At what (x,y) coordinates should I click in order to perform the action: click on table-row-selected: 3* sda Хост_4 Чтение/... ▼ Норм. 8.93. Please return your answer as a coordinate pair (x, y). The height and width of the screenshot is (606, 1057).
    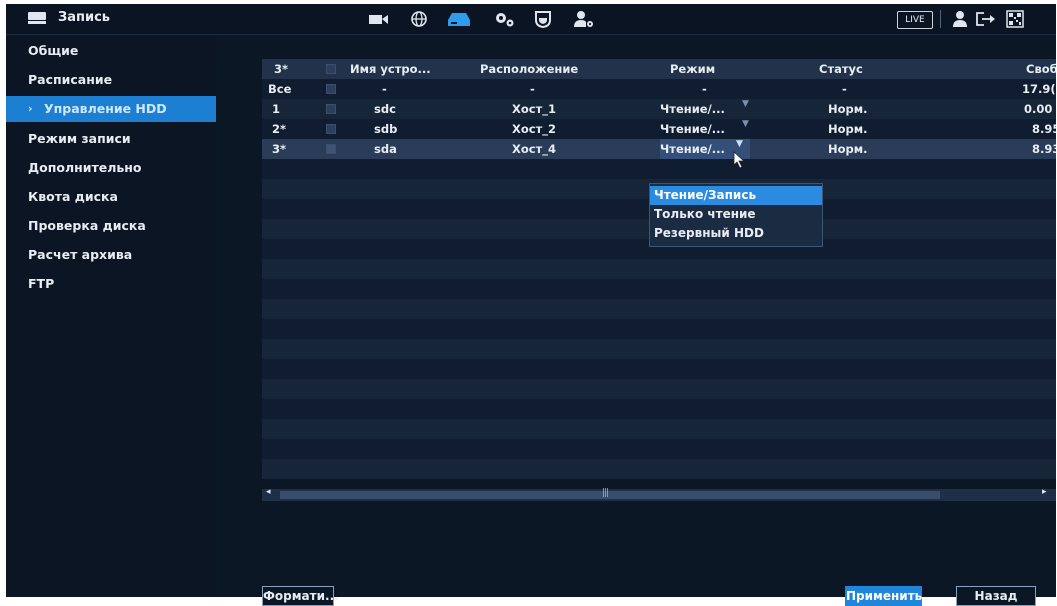
    Looking at the image, I should click on (659, 149).